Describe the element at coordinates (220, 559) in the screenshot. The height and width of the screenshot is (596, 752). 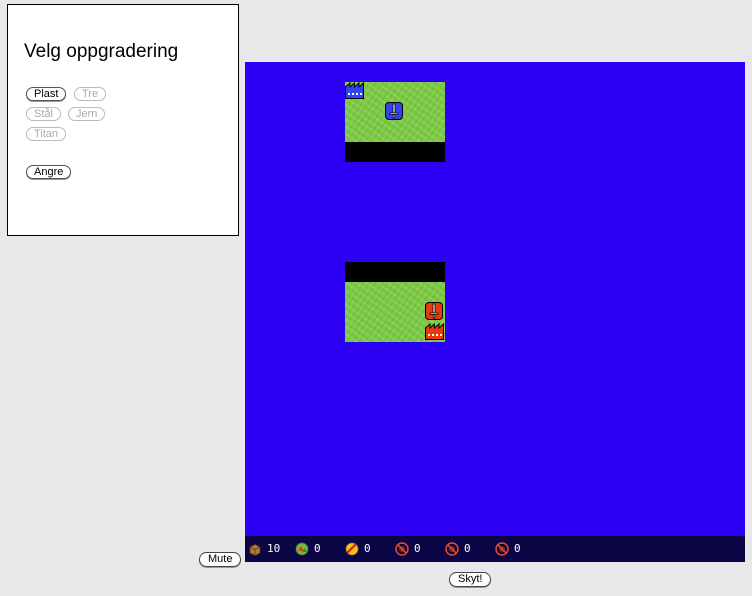
I see `mute-button: Mute` at that location.